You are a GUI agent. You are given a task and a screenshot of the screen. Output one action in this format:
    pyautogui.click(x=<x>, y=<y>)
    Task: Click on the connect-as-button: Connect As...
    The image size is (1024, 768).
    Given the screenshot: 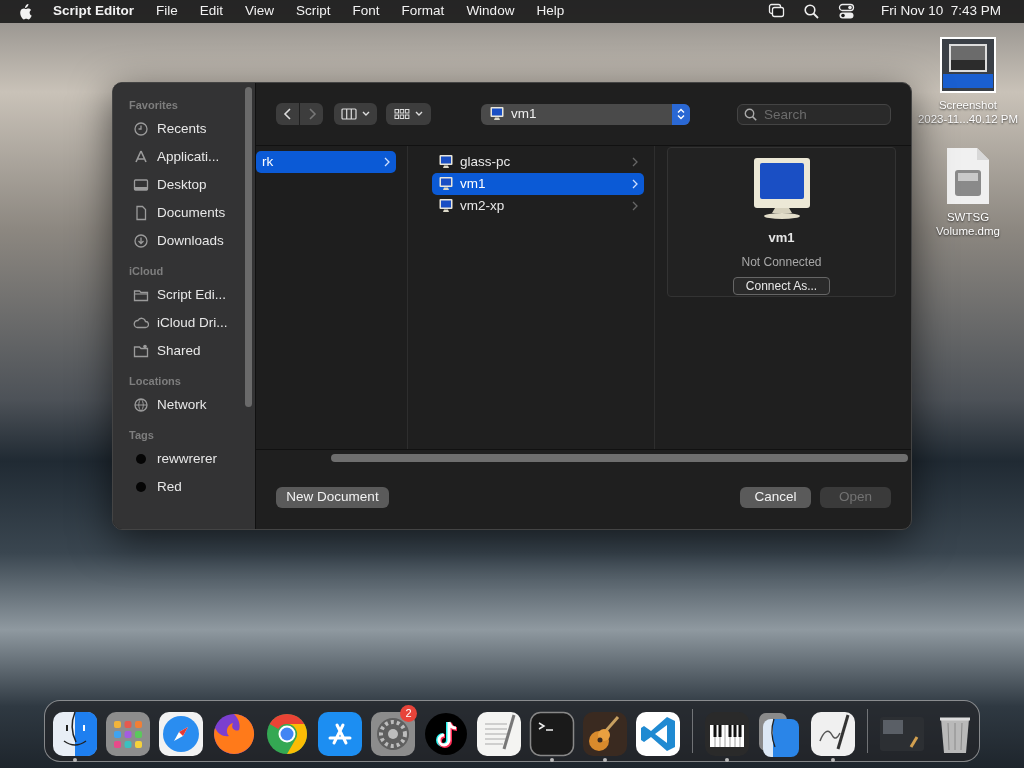 What is the action you would take?
    pyautogui.click(x=781, y=285)
    